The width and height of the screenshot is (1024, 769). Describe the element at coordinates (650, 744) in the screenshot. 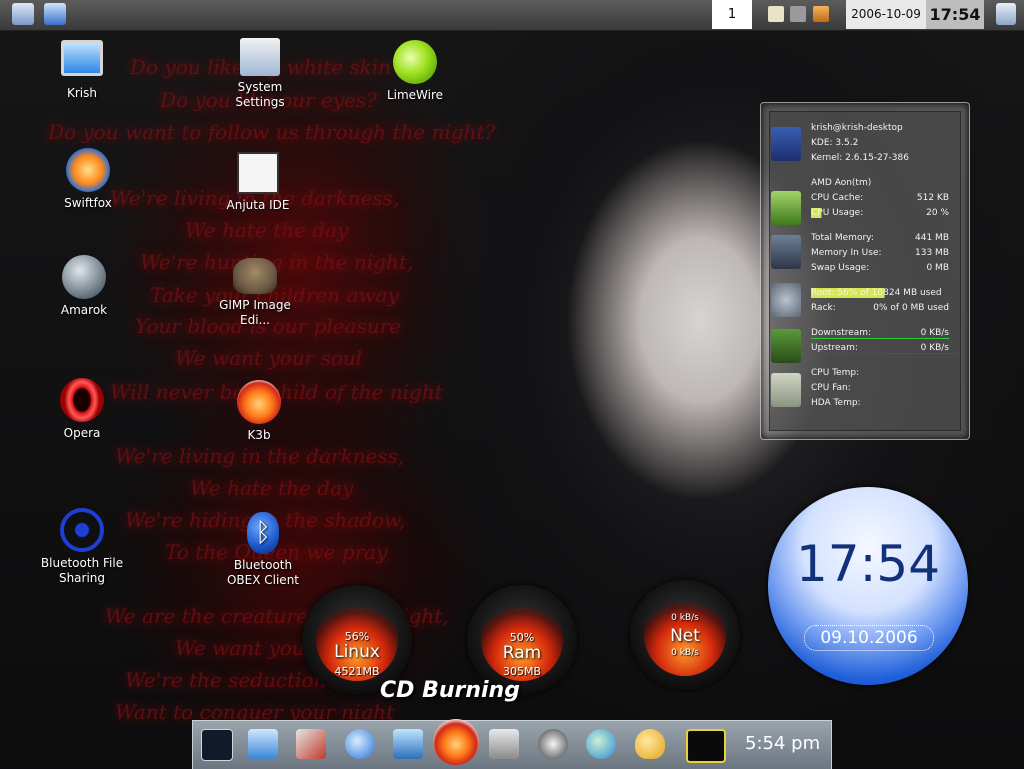

I see `paint-icon` at that location.